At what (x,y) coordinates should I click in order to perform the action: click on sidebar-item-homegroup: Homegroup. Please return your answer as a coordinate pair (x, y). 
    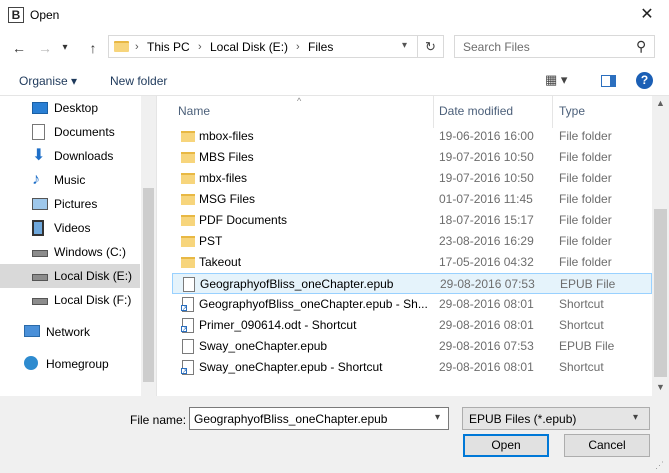
    Looking at the image, I should click on (70, 364).